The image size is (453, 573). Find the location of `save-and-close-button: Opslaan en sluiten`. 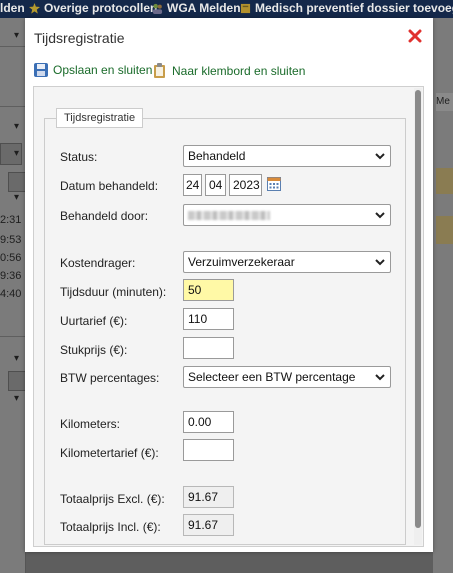

save-and-close-button: Opslaan en sluiten is located at coordinates (92, 70).